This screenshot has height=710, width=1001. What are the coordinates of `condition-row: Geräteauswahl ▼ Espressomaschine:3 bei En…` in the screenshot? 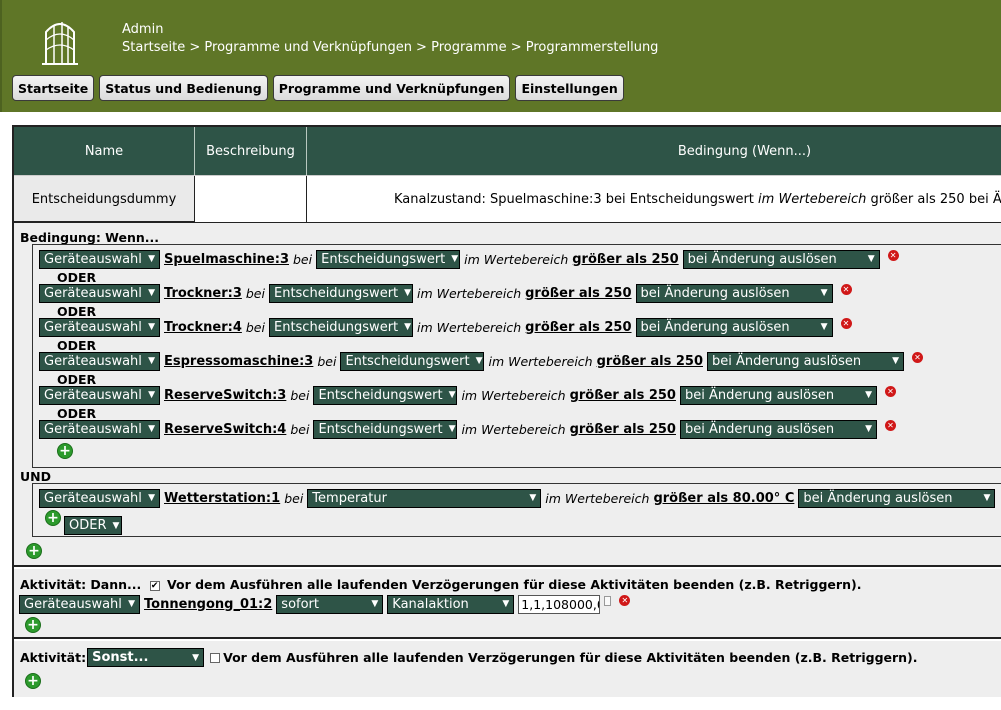 It's located at (481, 361).